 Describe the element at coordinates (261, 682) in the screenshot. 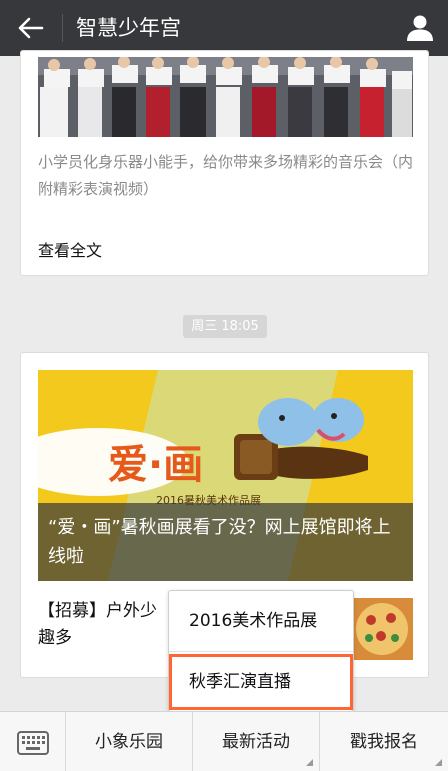

I see `submenu-item-autumn-live: 秋季汇演直播` at that location.